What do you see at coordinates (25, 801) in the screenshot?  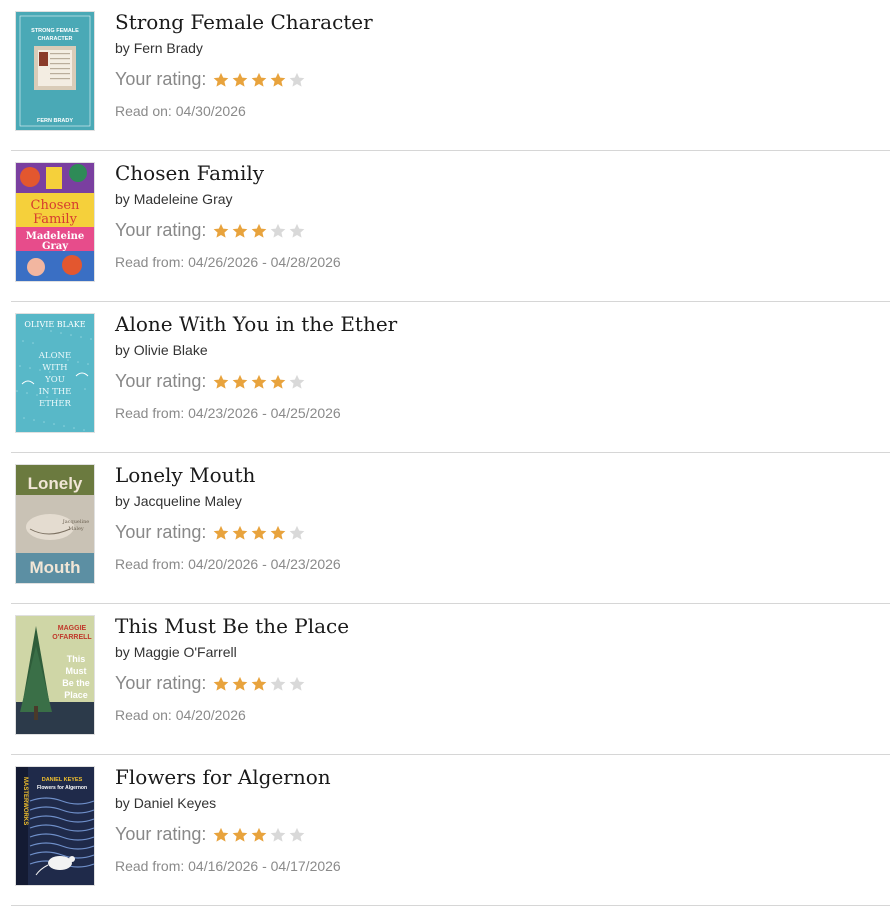 I see `svg-text: MASTERWORKS` at bounding box center [25, 801].